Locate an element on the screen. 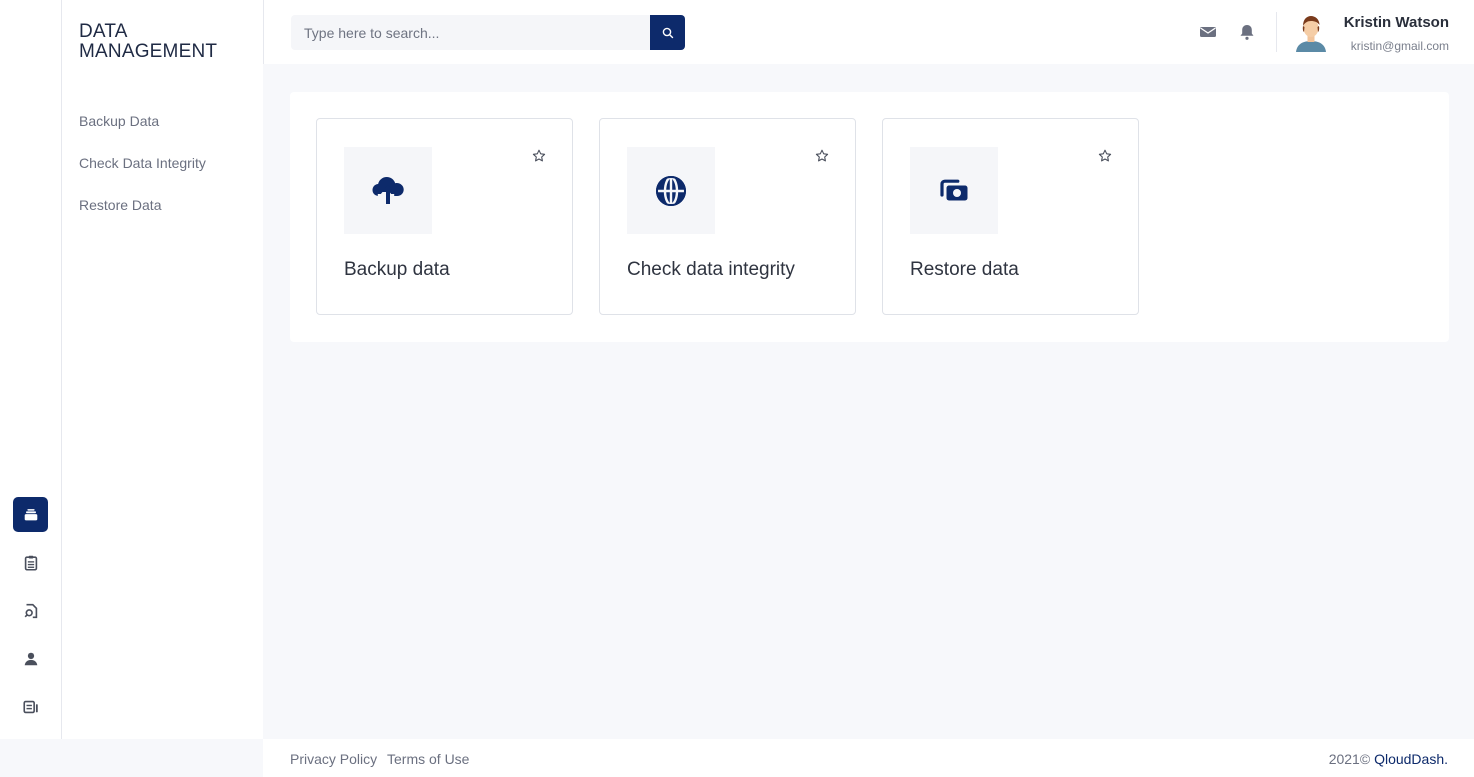  notifications-button is located at coordinates (1247, 32).